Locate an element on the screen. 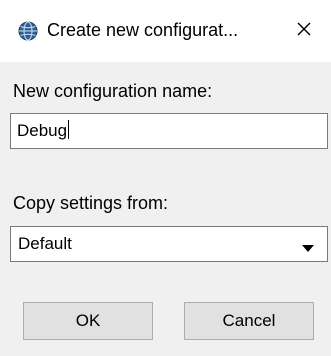 The image size is (331, 356). chevron-down-icon is located at coordinates (308, 249).